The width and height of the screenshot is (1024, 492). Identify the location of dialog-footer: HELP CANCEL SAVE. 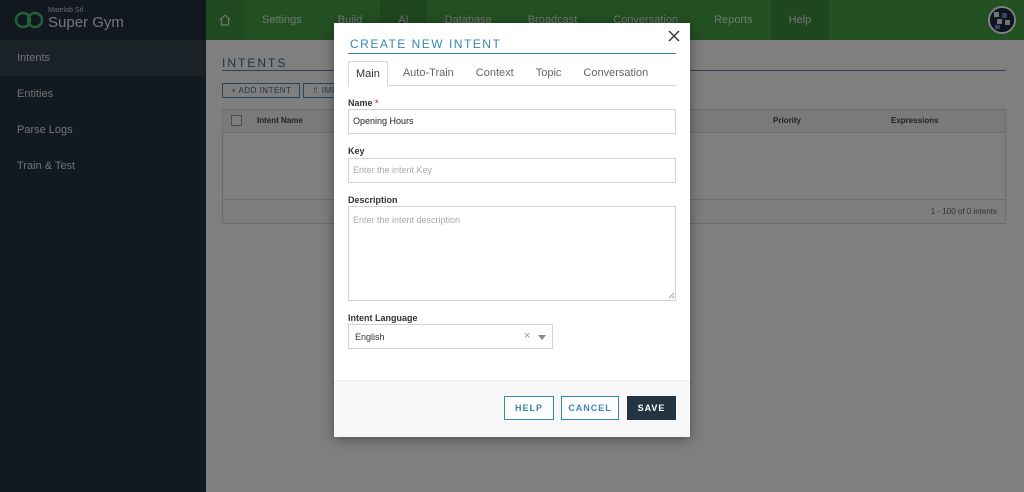
(512, 408).